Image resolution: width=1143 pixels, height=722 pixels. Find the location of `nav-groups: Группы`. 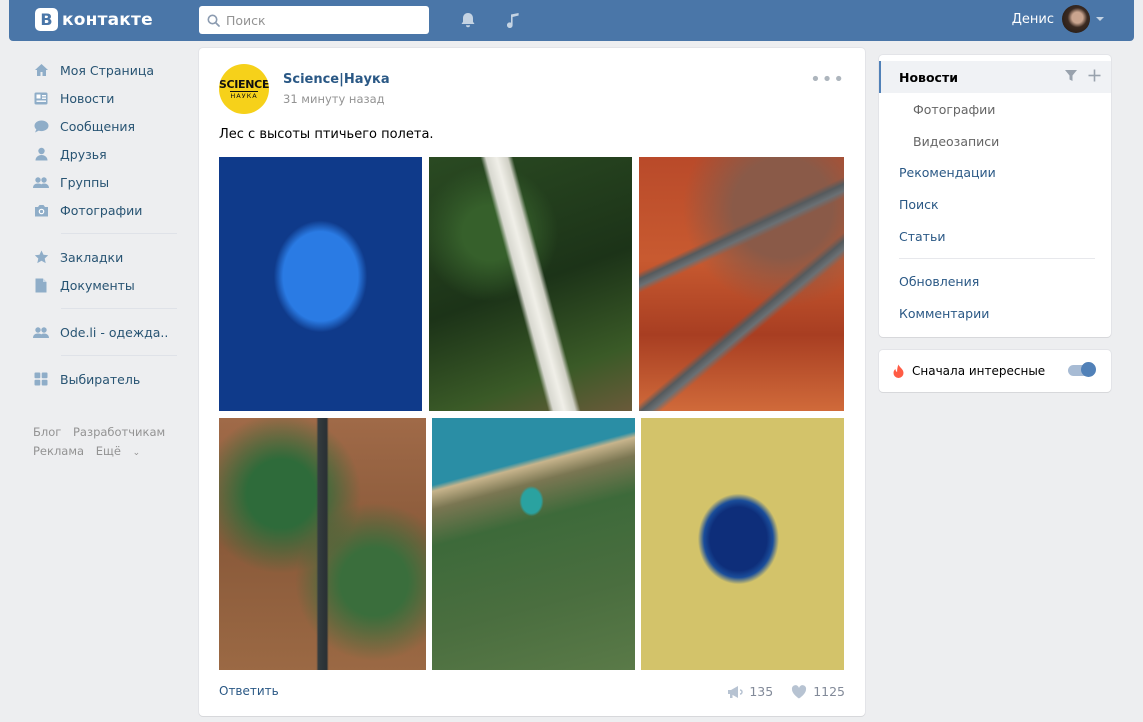

nav-groups: Группы is located at coordinates (108, 182).